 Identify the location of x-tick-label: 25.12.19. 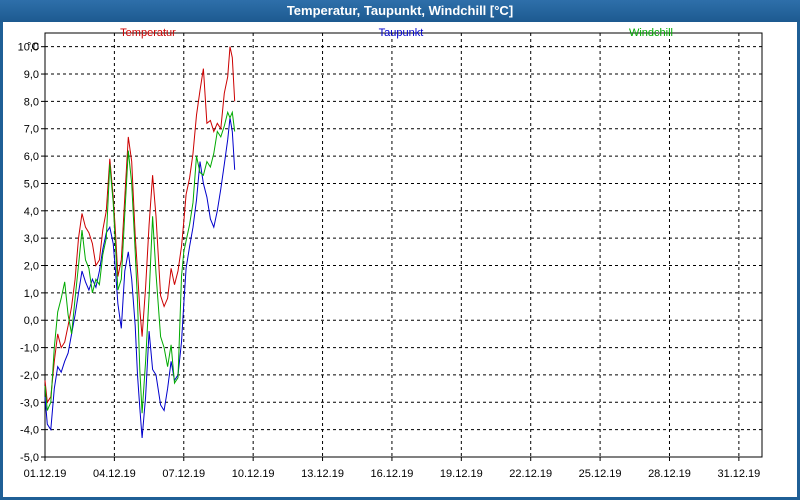
(600, 474).